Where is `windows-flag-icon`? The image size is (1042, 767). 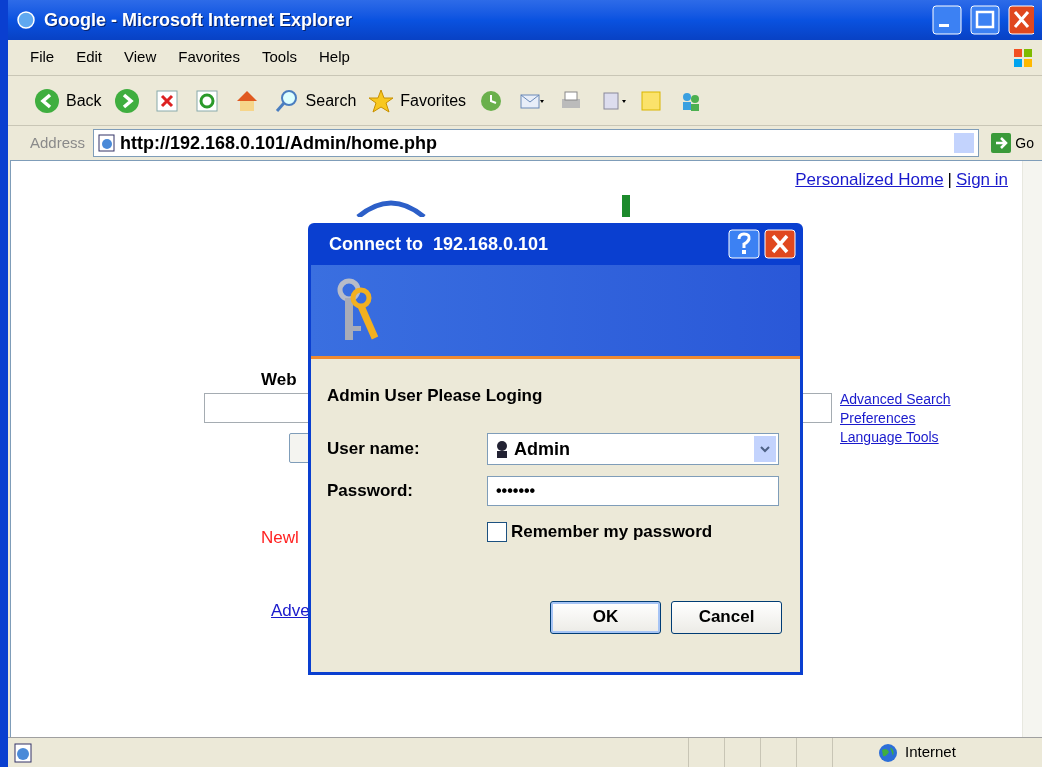 windows-flag-icon is located at coordinates (1023, 57).